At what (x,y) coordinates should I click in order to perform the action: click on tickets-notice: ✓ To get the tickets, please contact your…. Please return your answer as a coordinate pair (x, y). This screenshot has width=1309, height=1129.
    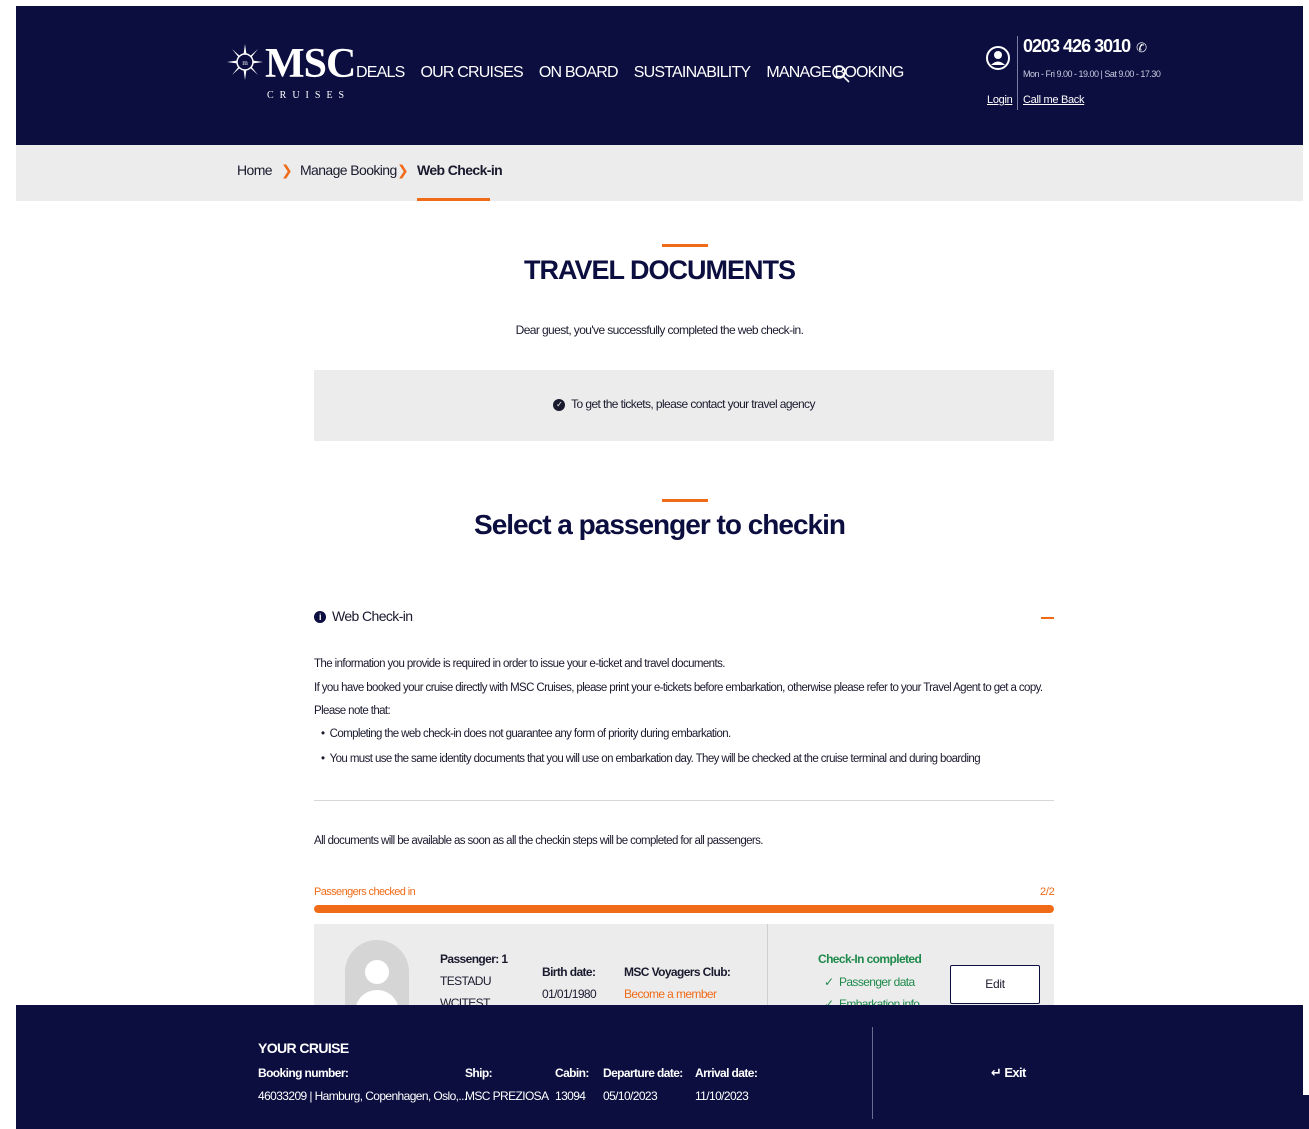
    Looking at the image, I should click on (684, 405).